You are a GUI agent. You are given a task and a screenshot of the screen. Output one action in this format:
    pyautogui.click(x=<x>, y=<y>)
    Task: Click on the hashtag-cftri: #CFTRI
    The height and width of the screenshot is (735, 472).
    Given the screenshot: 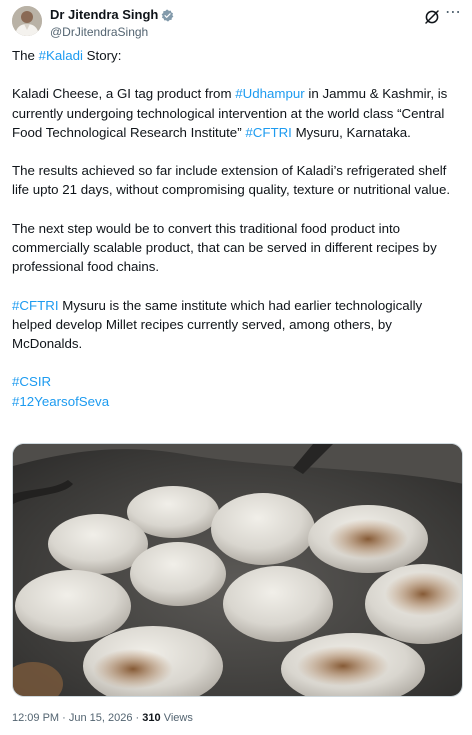 What is the action you would take?
    pyautogui.click(x=268, y=132)
    